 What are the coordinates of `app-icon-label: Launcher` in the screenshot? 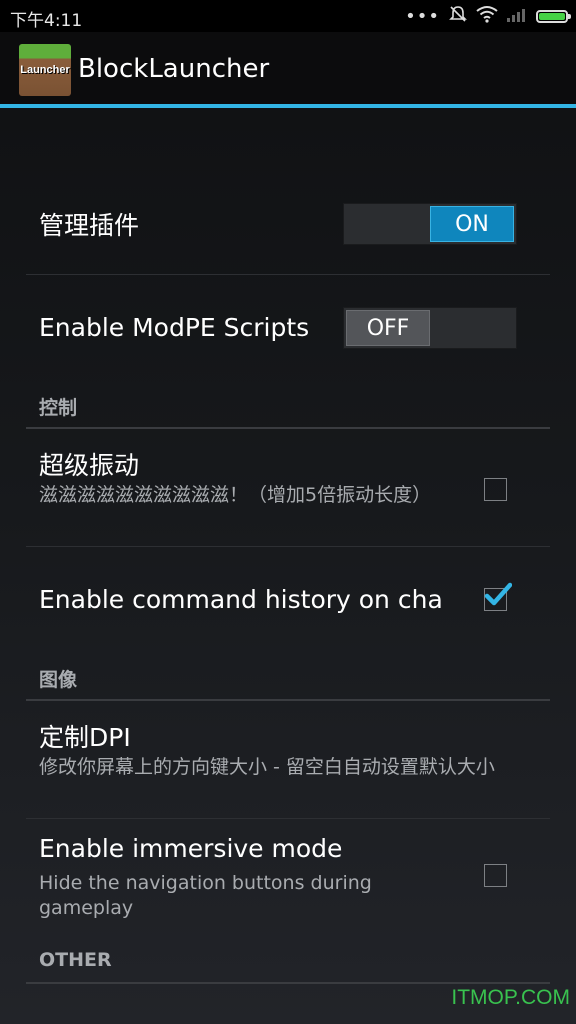 It's located at (45, 70).